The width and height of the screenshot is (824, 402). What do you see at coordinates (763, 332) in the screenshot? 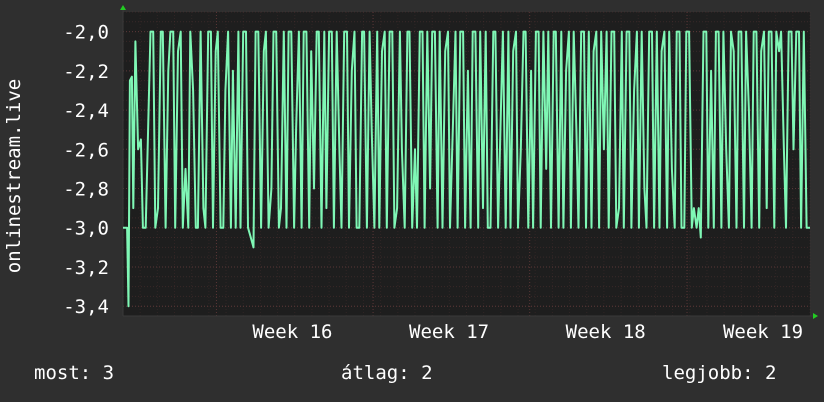
I see `x-tick-label: Week 19` at bounding box center [763, 332].